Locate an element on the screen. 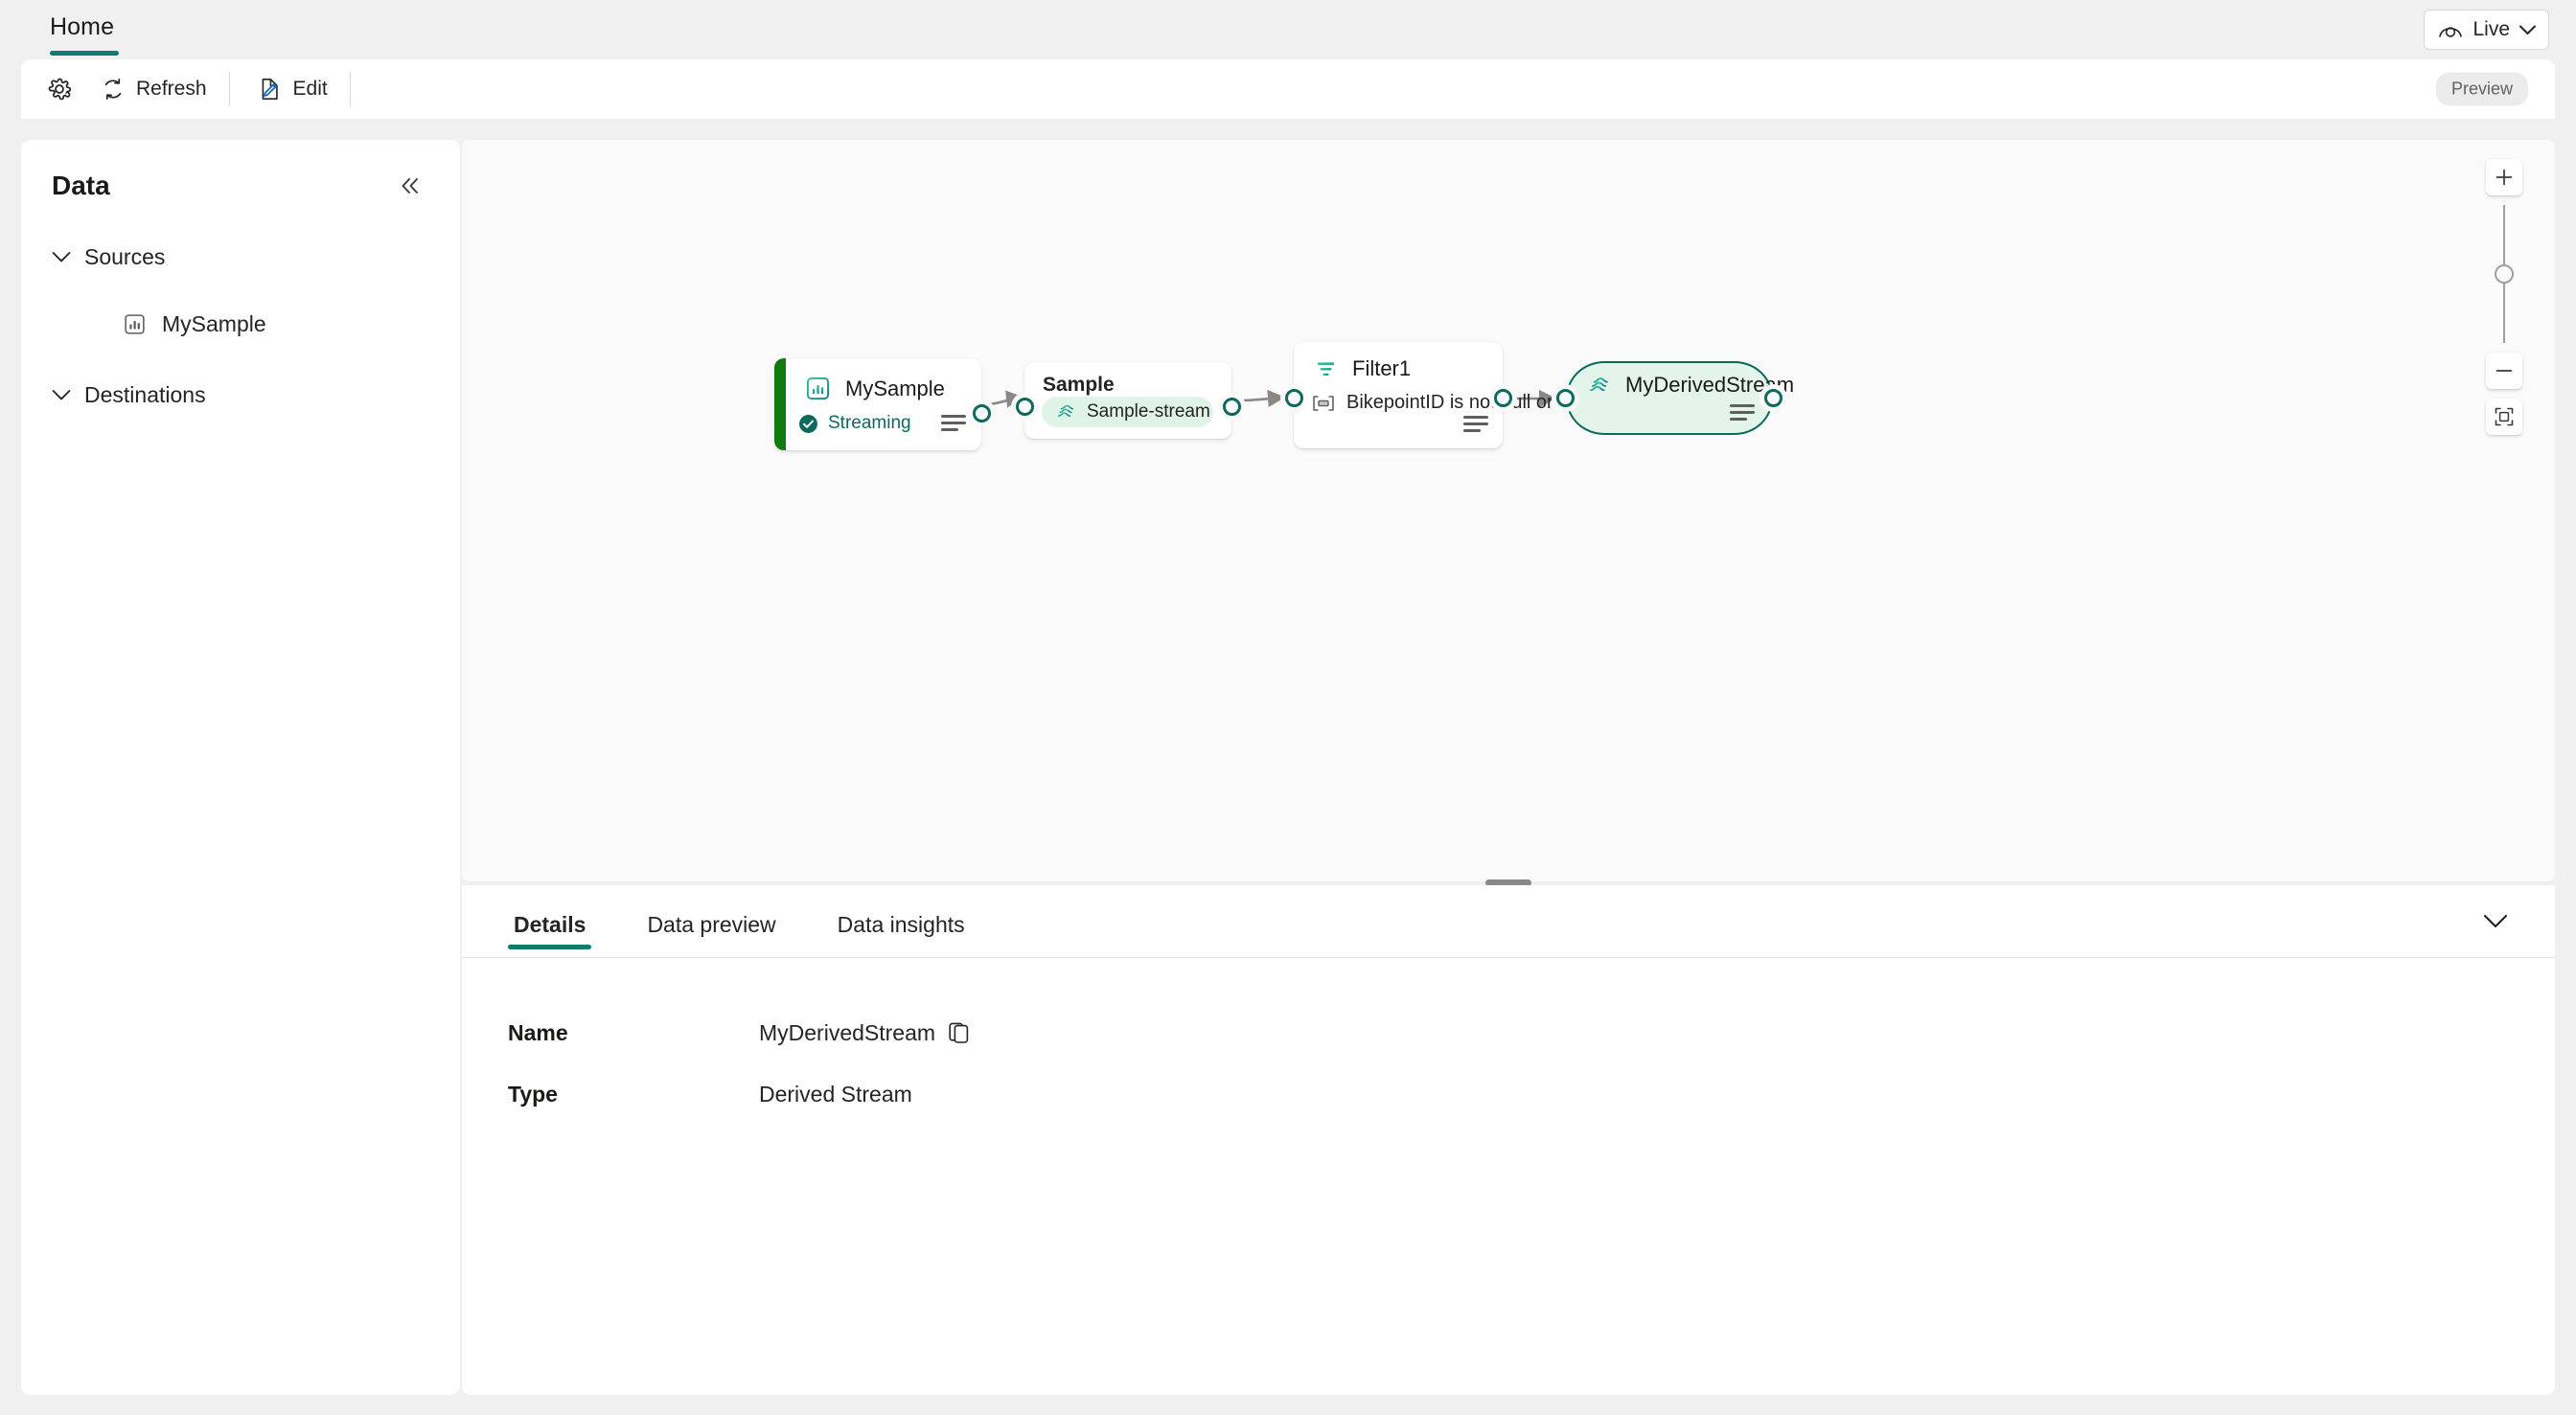 The image size is (2576, 1415). node-filter1-output-port is located at coordinates (1503, 398).